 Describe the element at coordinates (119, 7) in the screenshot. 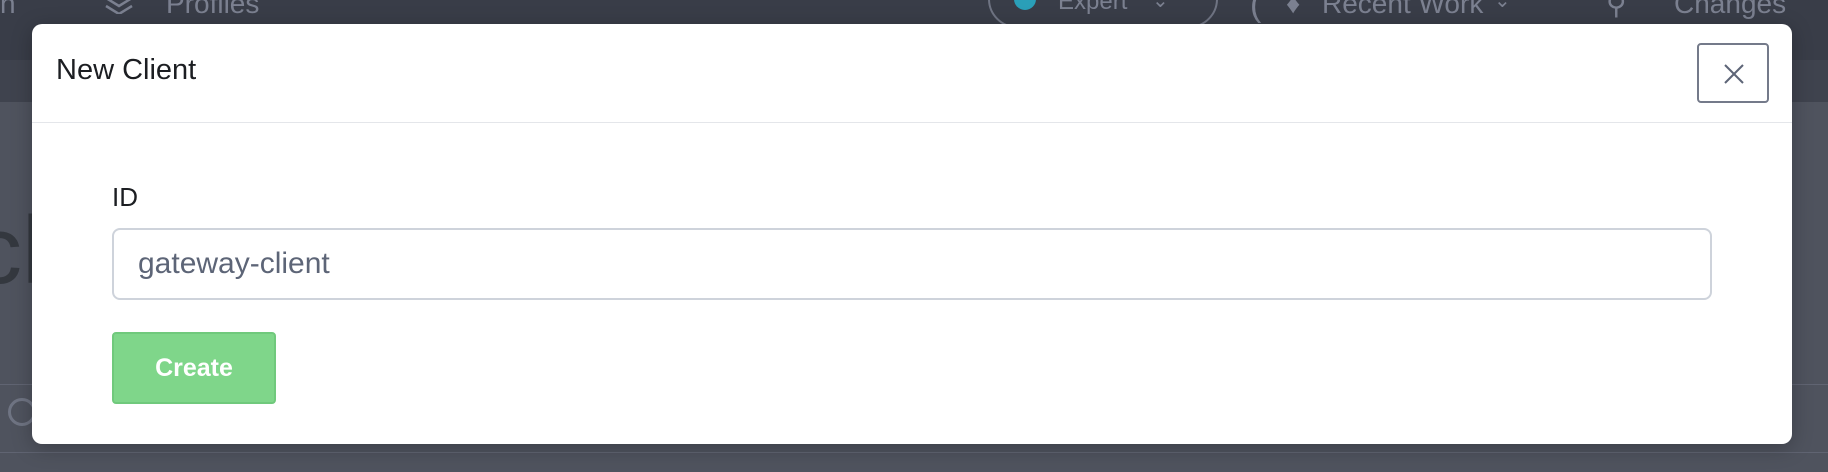

I see `layers-icon` at that location.